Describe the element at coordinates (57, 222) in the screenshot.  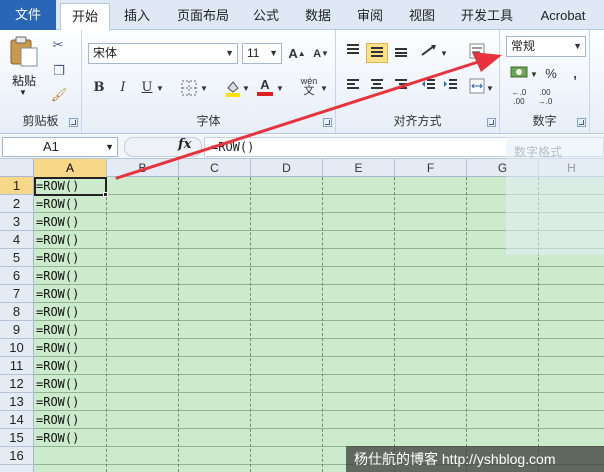
I see `cell-a3: =ROW()` at that location.